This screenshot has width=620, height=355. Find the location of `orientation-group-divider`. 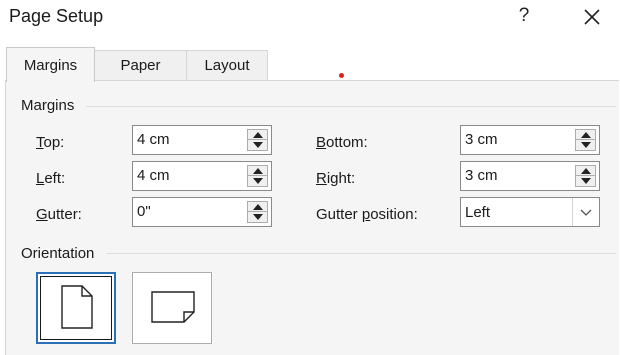

orientation-group-divider is located at coordinates (361, 253).